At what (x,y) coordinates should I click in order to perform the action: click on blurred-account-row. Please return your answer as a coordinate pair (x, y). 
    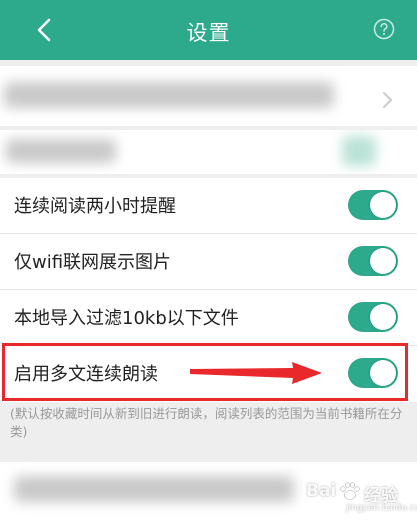
    Looking at the image, I should click on (208, 96).